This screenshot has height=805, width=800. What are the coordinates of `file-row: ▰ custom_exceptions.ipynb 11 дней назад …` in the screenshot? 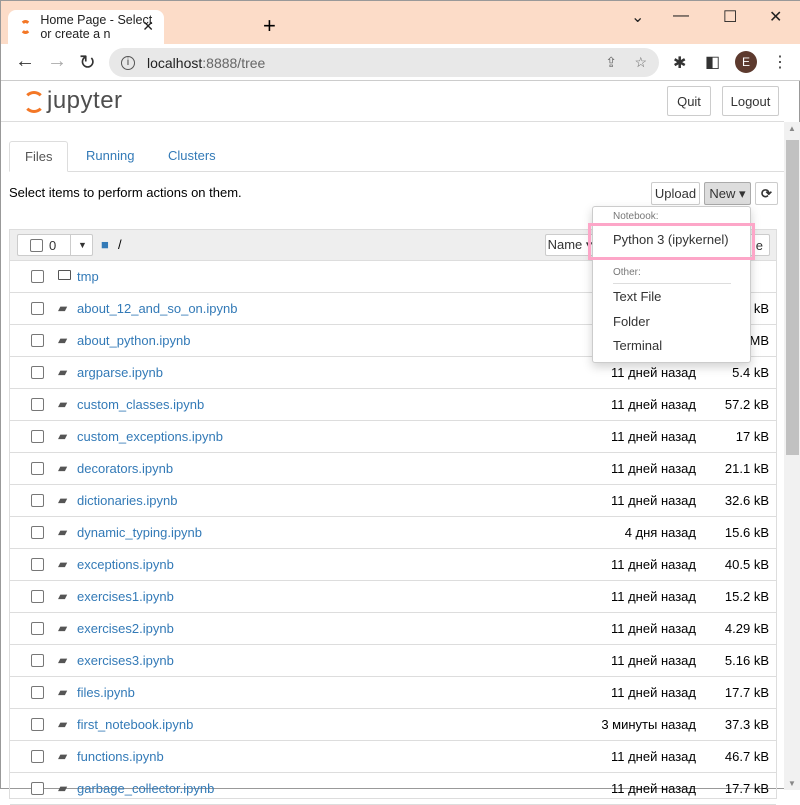 It's located at (393, 437).